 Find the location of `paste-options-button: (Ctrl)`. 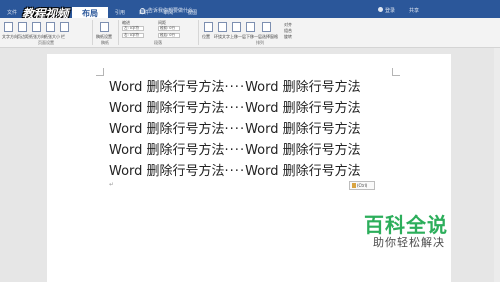

paste-options-button: (Ctrl) is located at coordinates (362, 185).